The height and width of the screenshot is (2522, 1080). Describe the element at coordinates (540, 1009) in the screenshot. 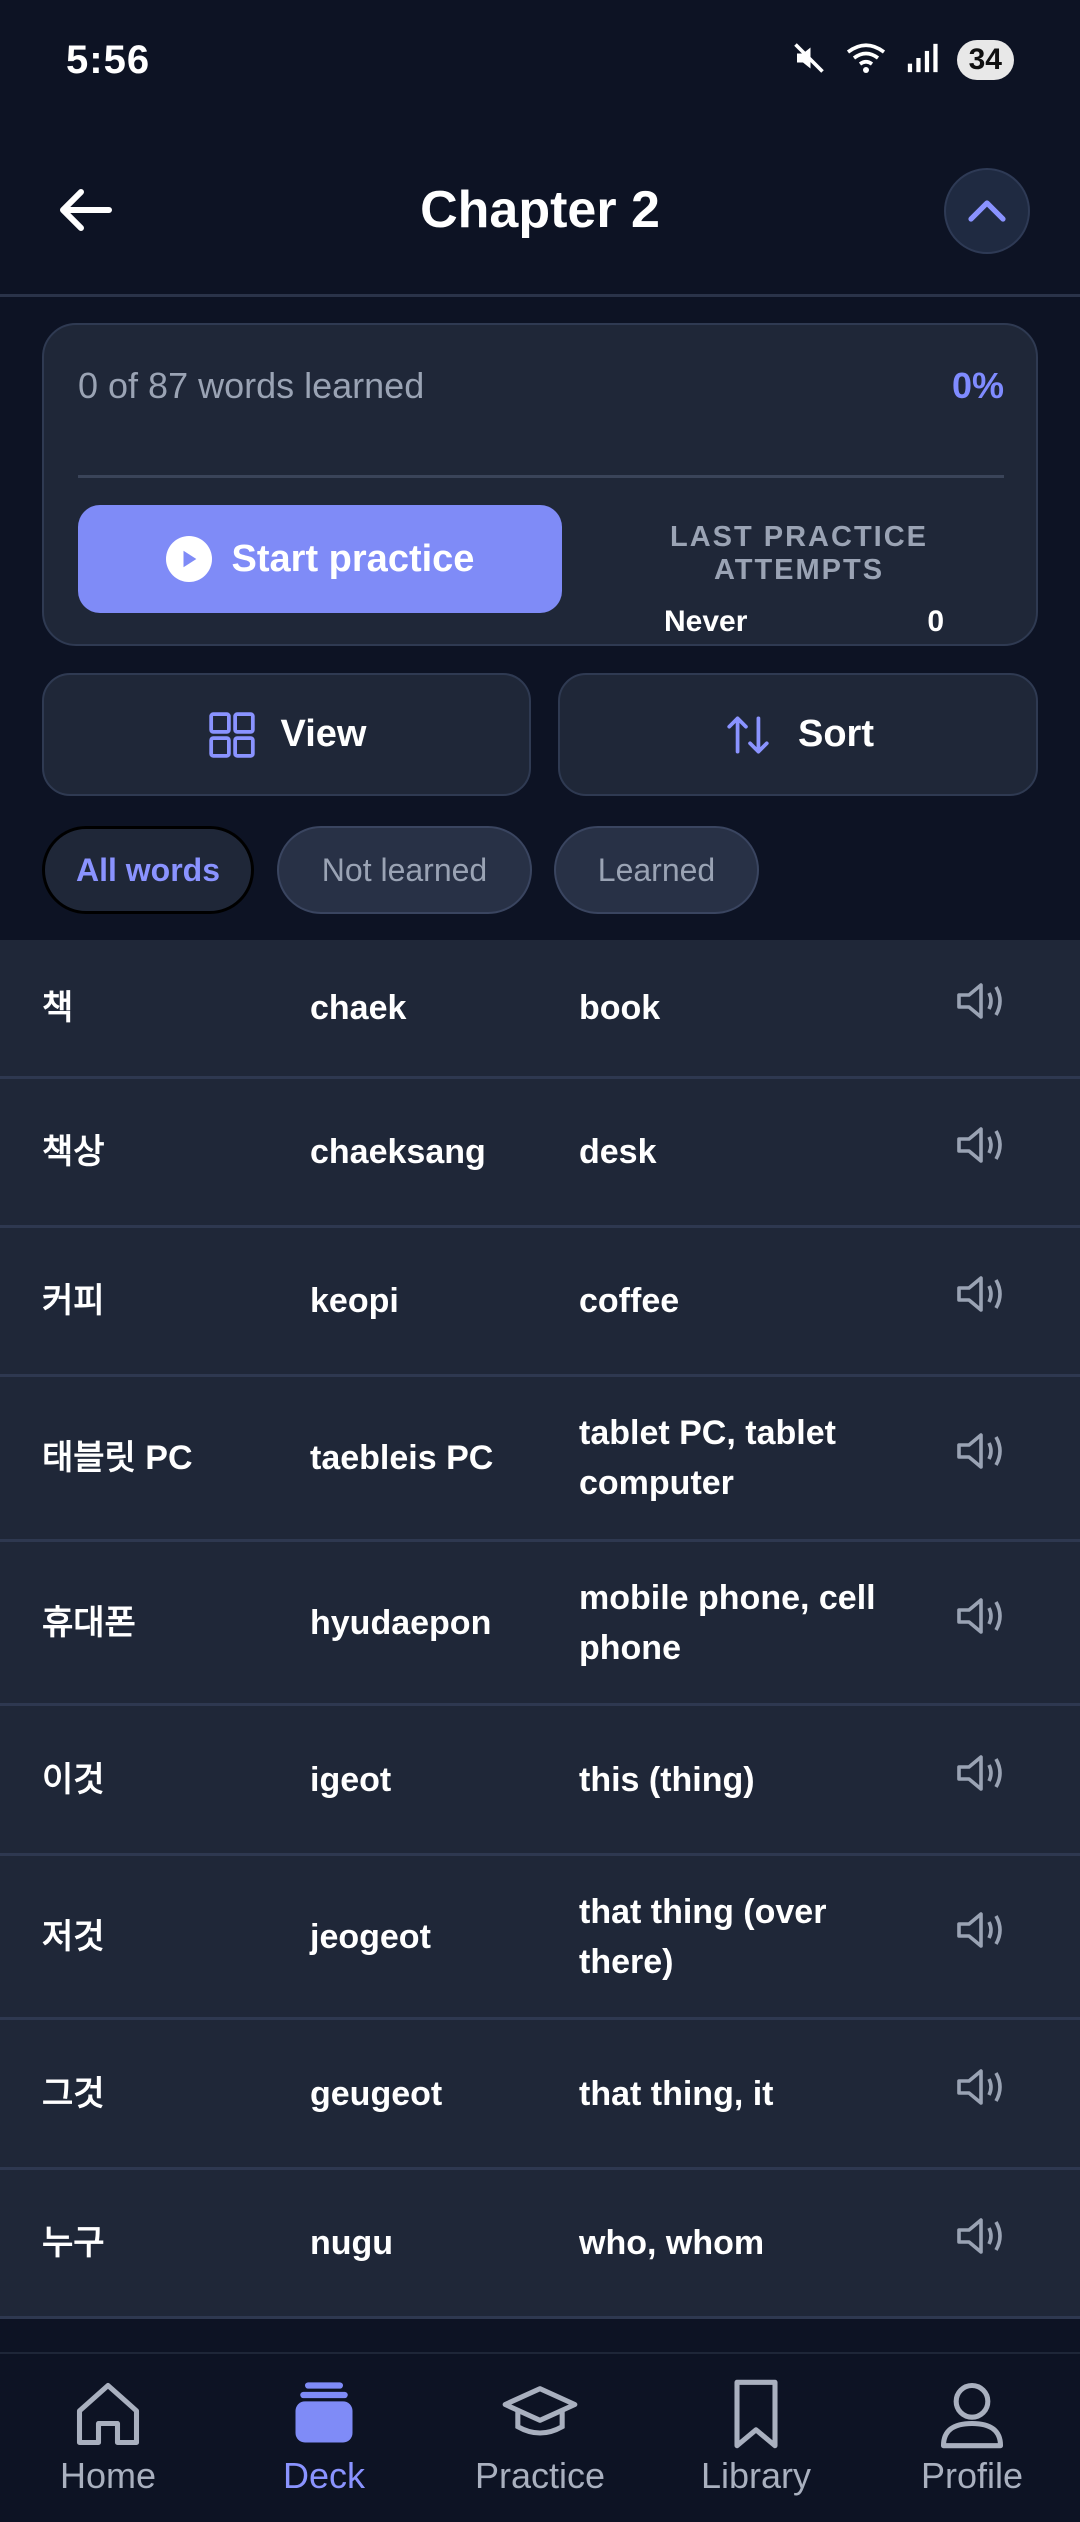

I see `word-row: 책 chaek book` at that location.